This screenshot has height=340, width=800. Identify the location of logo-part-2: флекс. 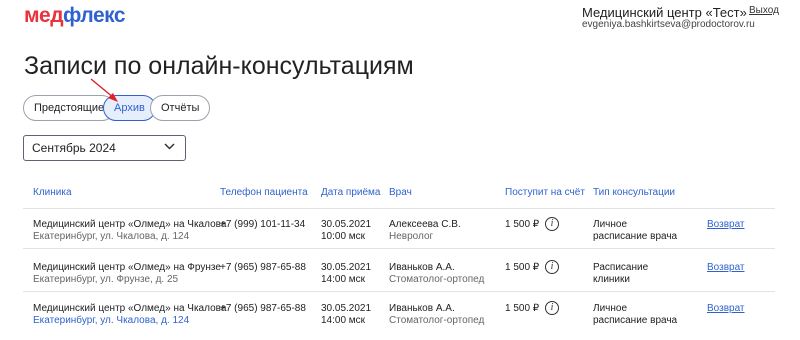
(94, 15).